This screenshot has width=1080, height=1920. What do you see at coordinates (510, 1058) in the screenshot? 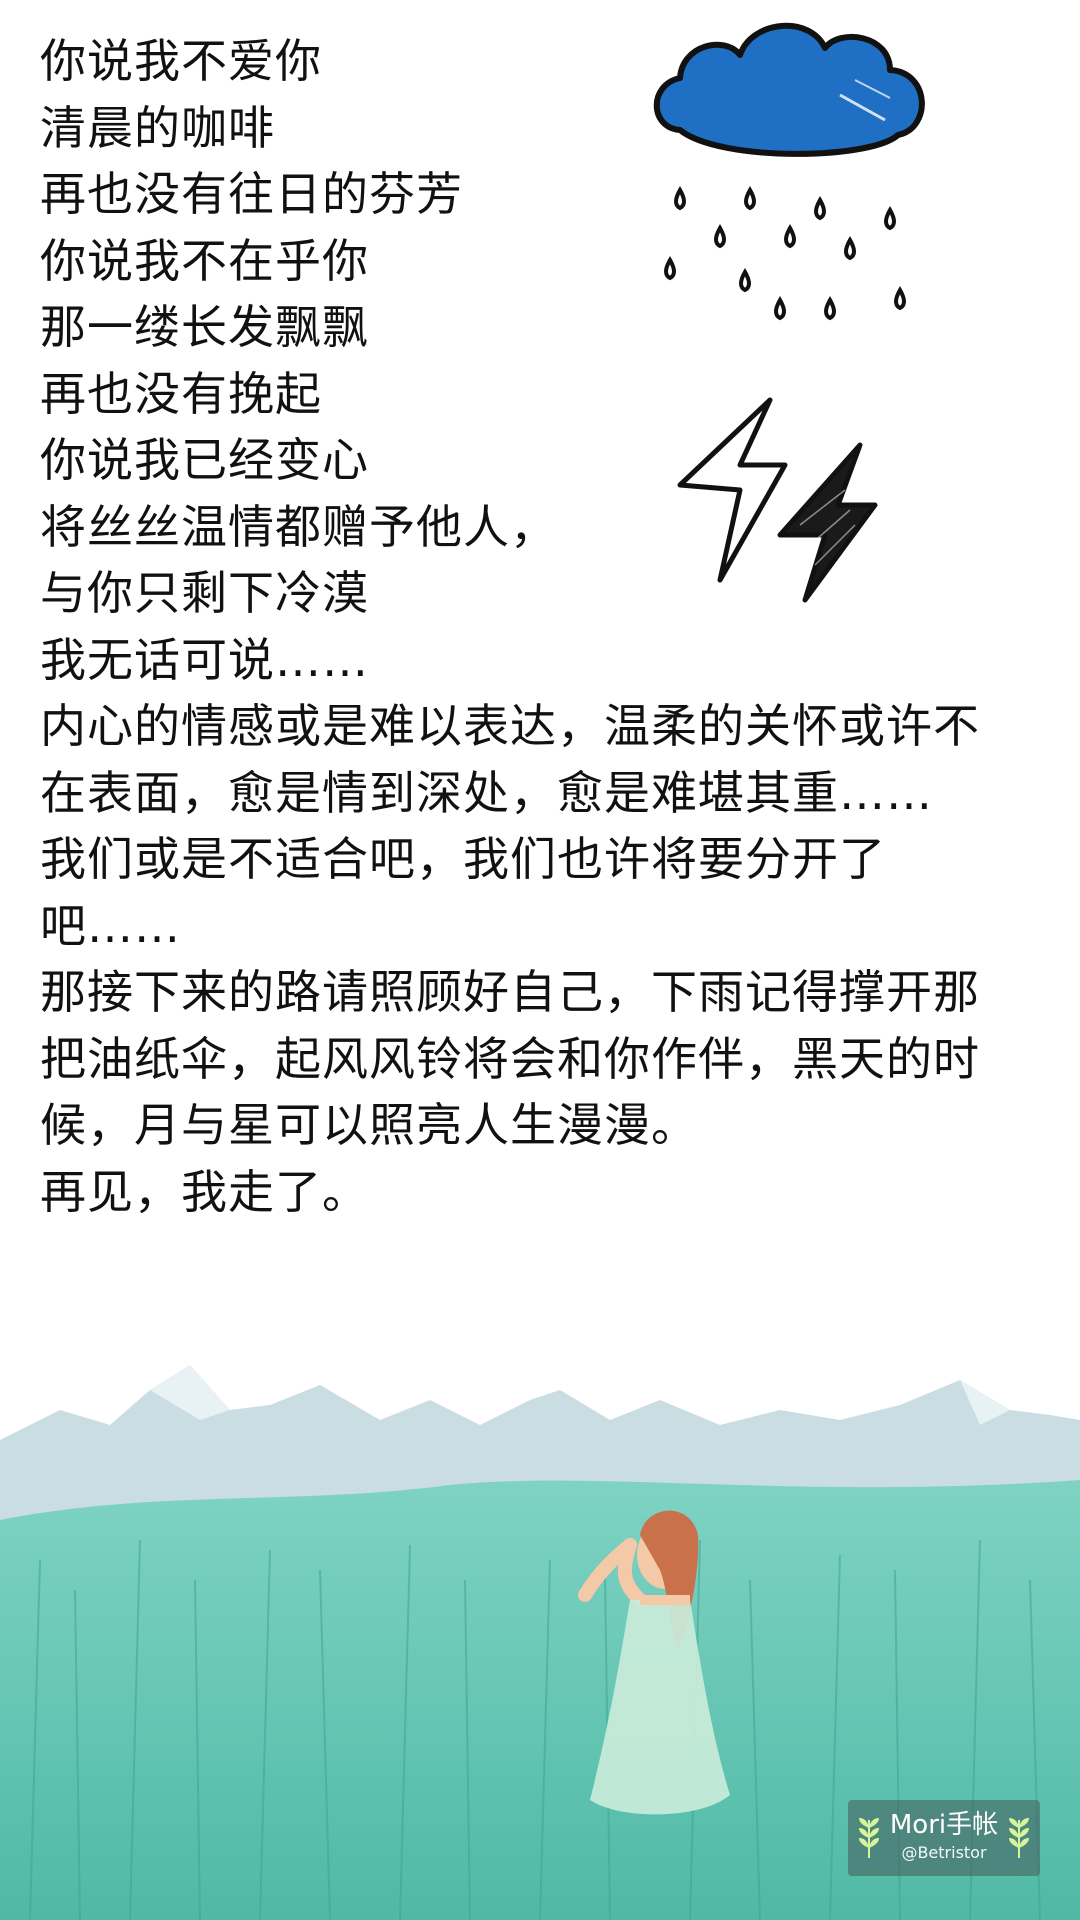
I see `poem-line: 把油纸伞，起风风铃将会和你作伴，黑天的时` at bounding box center [510, 1058].